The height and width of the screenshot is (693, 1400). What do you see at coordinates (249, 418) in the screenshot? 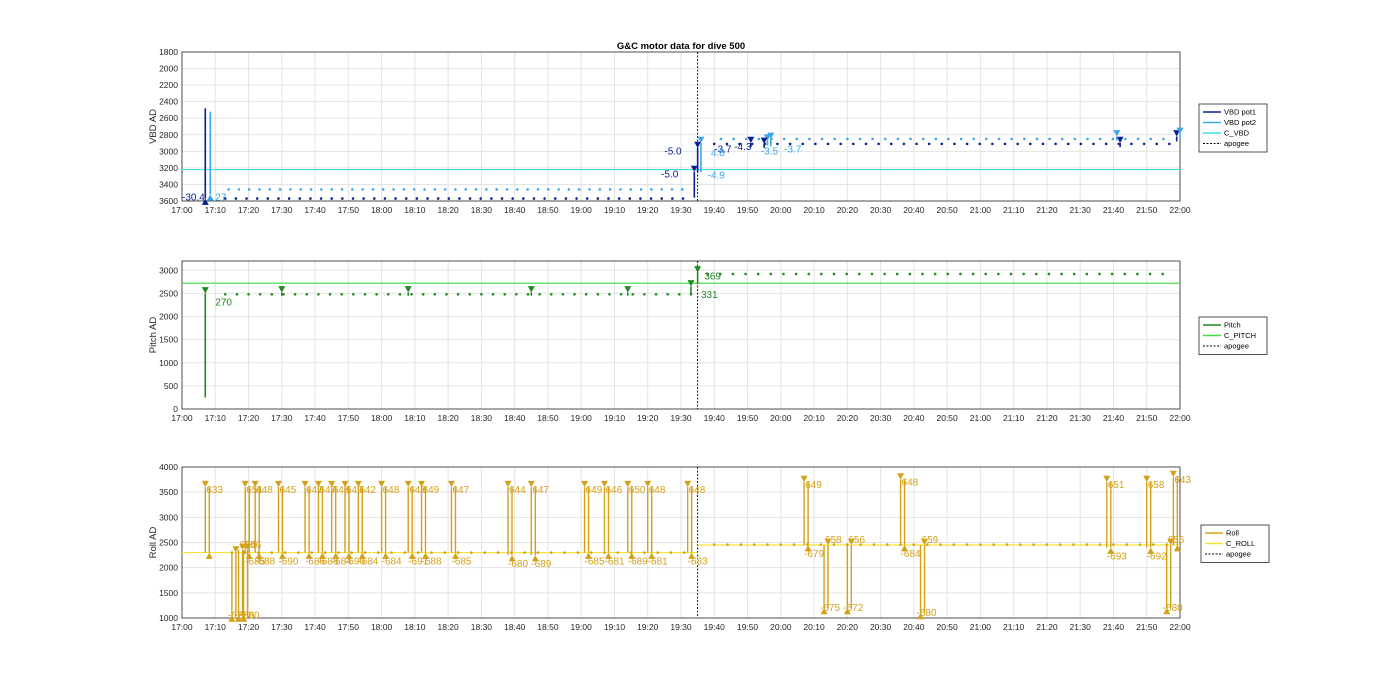
I see `x-tick-label: 17:20` at bounding box center [249, 418].